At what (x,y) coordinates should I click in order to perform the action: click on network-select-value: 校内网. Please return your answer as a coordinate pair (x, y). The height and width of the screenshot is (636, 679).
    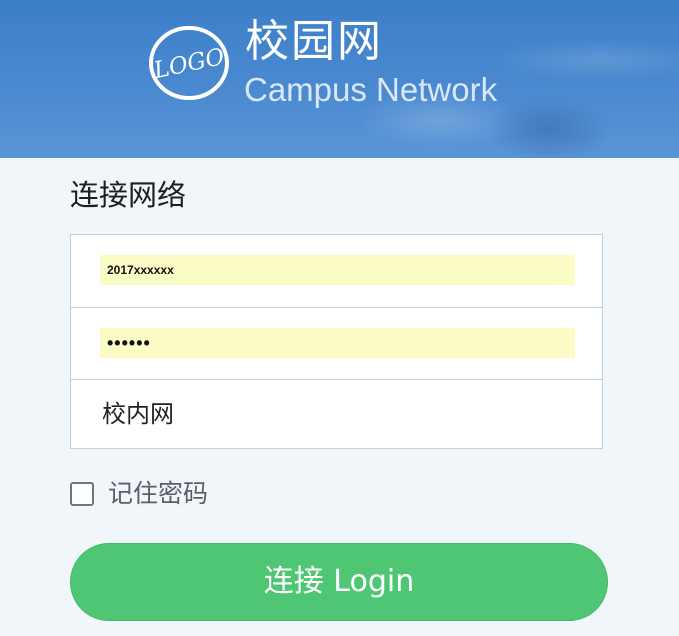
    Looking at the image, I should click on (138, 414).